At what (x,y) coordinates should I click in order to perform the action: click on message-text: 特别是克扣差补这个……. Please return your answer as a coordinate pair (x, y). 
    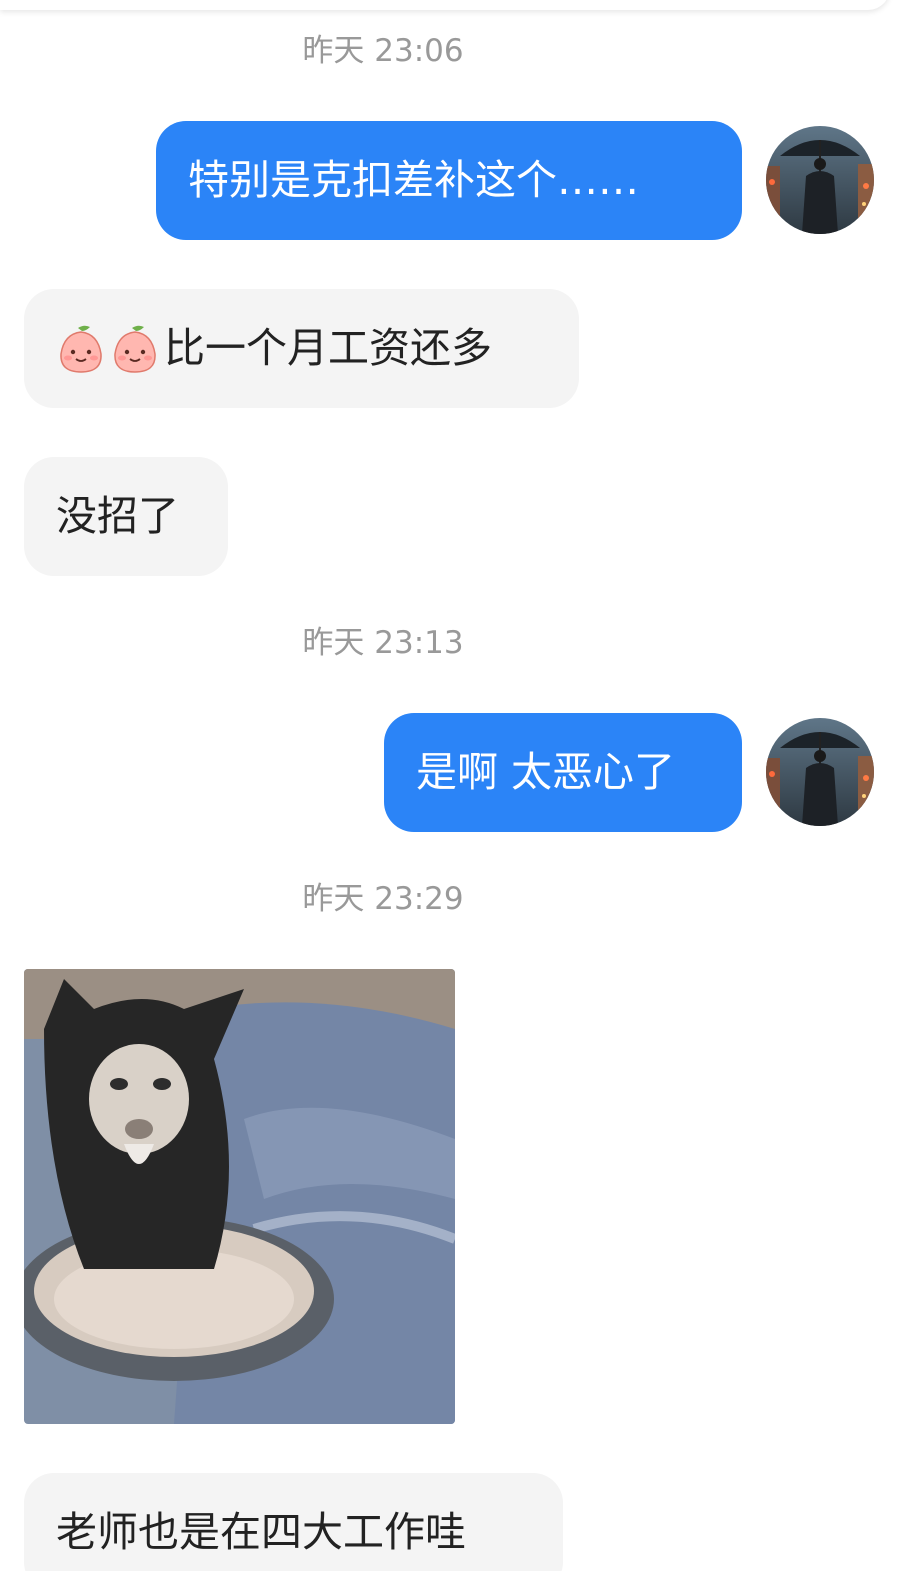
    Looking at the image, I should click on (413, 180).